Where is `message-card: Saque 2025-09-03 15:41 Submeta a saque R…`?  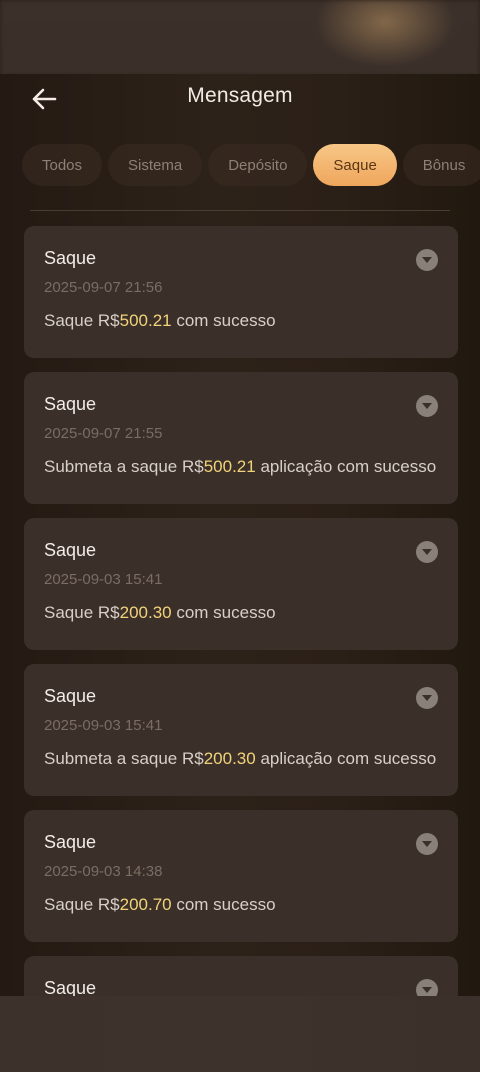 message-card: Saque 2025-09-03 15:41 Submeta a saque R… is located at coordinates (241, 730).